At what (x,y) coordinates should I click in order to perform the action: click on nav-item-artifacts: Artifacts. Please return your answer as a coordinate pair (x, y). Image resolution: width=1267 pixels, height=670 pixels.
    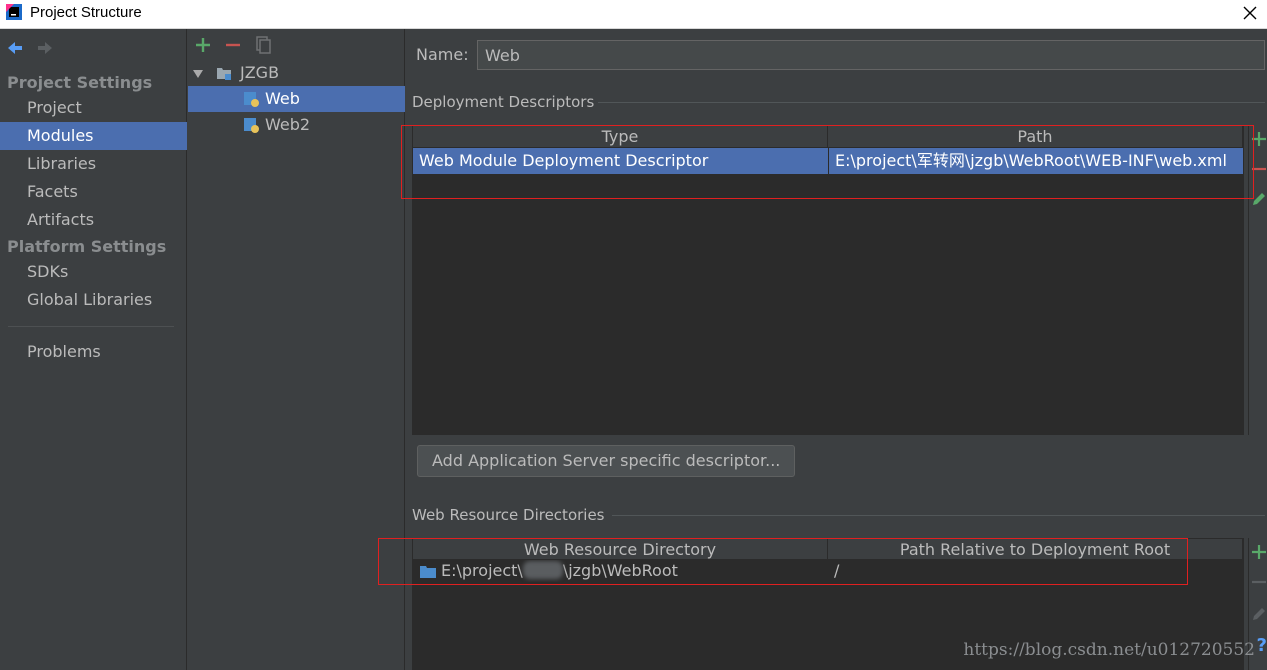
    Looking at the image, I should click on (93, 220).